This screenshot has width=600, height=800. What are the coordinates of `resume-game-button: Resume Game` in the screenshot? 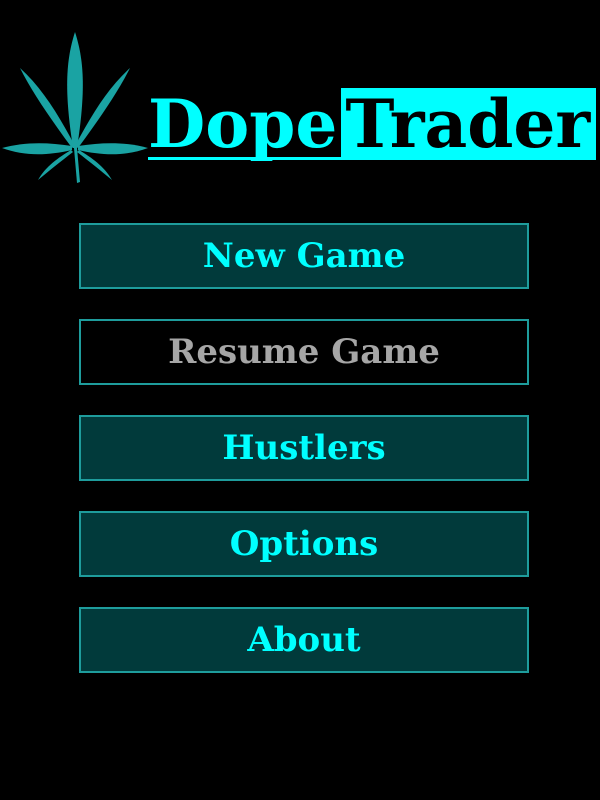 It's located at (304, 352).